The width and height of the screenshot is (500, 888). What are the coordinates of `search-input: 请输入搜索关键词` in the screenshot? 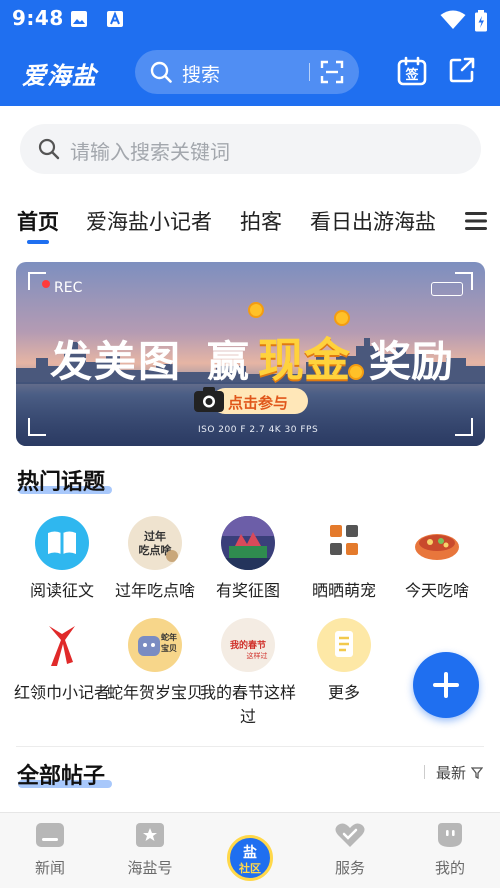 It's located at (250, 149).